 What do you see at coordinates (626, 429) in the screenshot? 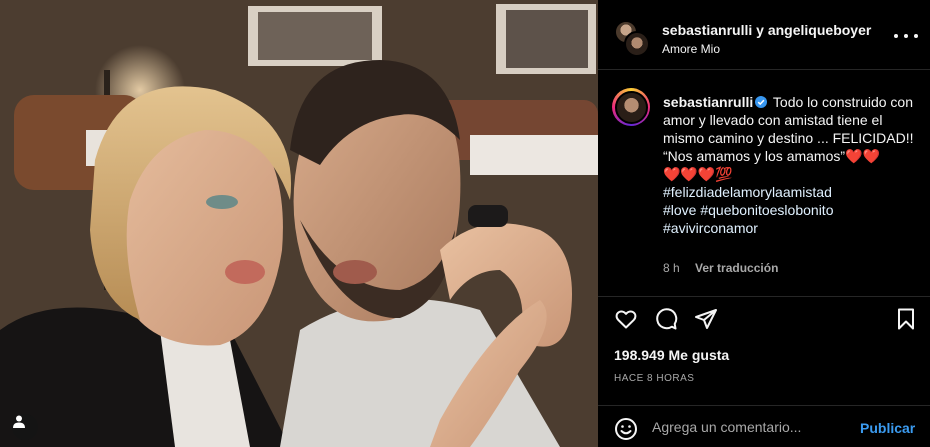
I see `emoji-icon` at bounding box center [626, 429].